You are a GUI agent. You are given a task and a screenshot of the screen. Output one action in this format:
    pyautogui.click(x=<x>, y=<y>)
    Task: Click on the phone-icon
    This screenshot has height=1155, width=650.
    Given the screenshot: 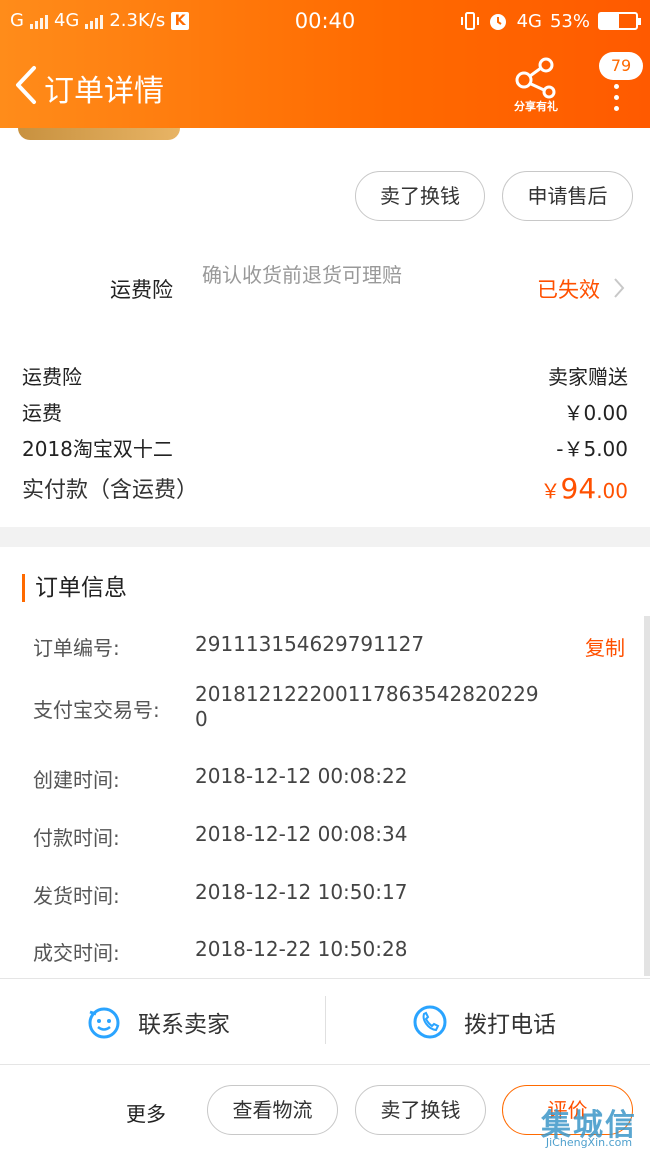 What is the action you would take?
    pyautogui.click(x=430, y=1022)
    